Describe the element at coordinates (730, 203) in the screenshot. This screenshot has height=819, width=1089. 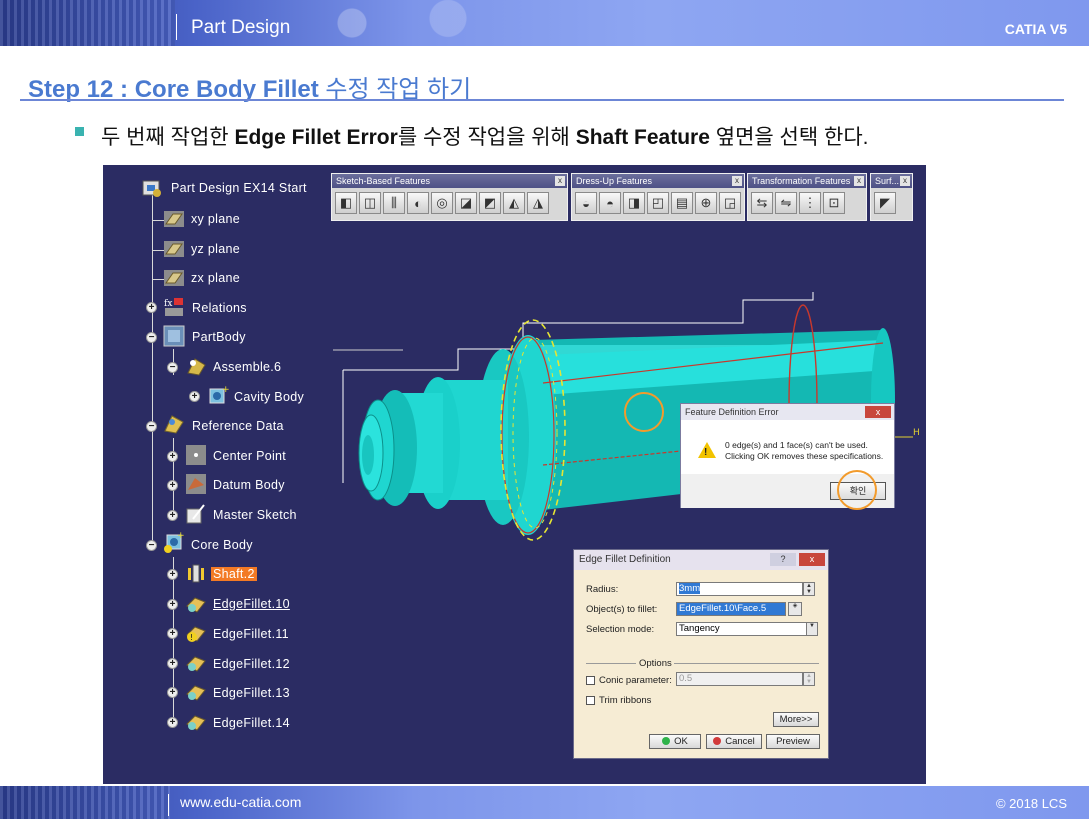
I see `remove-face-icon: ◲` at that location.